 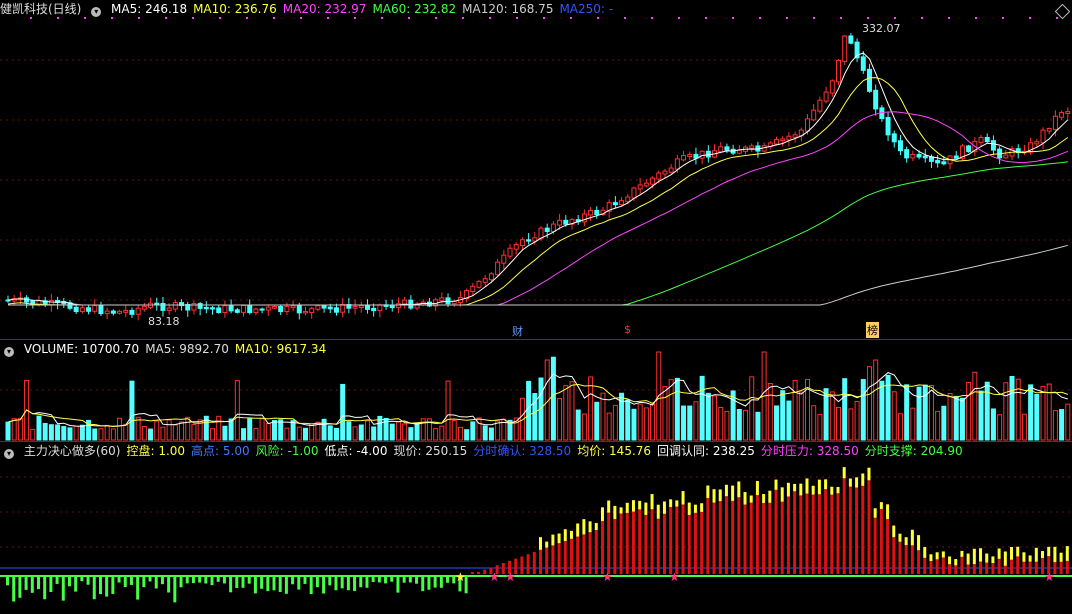 What do you see at coordinates (607, 577) in the screenshot?
I see `signal-star-icon: ★` at bounding box center [607, 577].